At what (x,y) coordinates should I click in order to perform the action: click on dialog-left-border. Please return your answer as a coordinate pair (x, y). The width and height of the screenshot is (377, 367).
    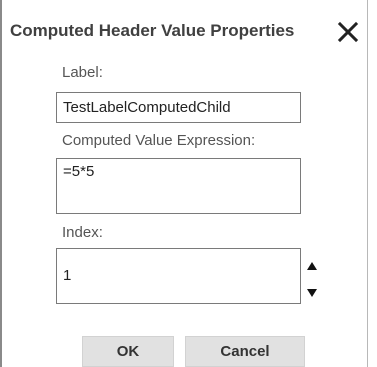
    Looking at the image, I should click on (1, 183).